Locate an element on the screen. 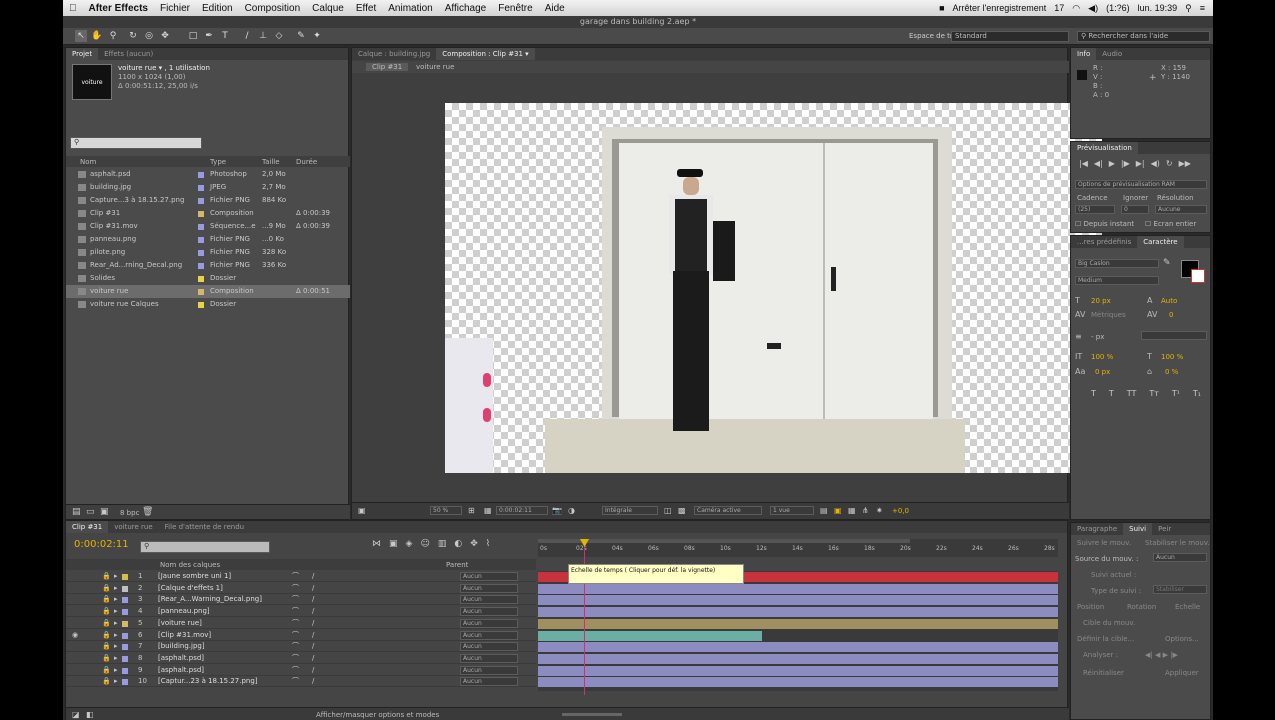 The height and width of the screenshot is (720, 1275). tab-composition-clip31: Composition : Clip #31 ▾ is located at coordinates (485, 54).